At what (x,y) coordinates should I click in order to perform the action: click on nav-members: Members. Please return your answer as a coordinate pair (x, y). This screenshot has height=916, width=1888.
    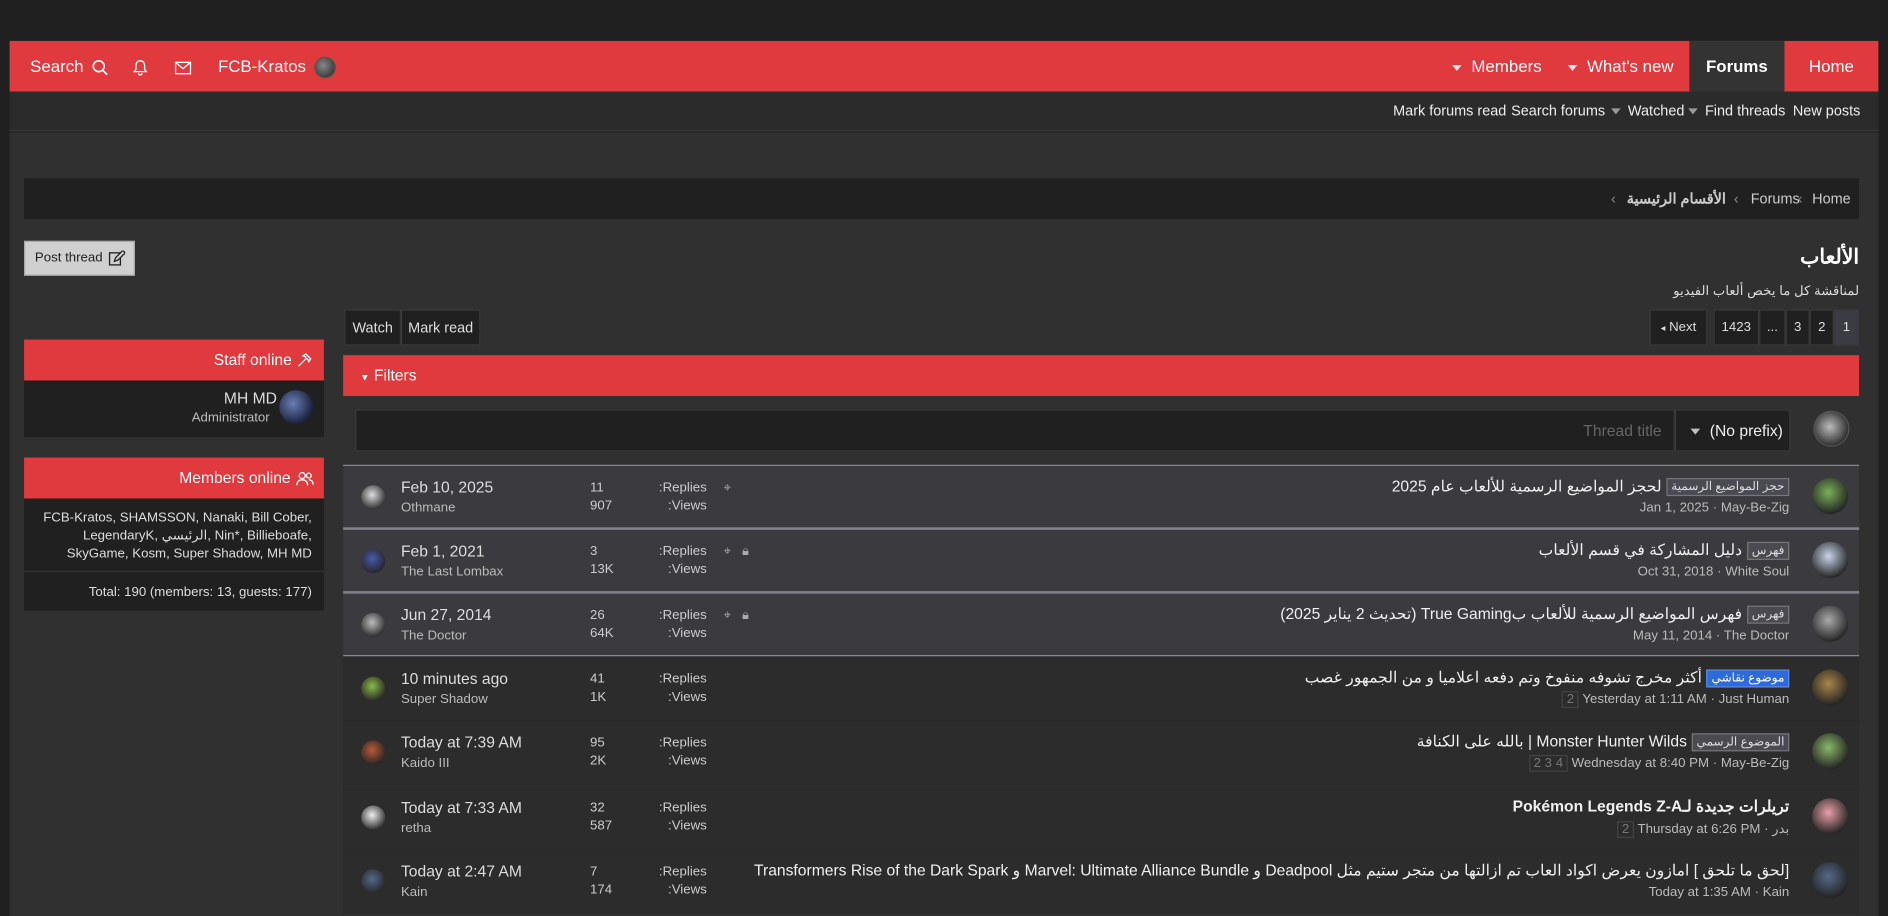
    Looking at the image, I should click on (1497, 66).